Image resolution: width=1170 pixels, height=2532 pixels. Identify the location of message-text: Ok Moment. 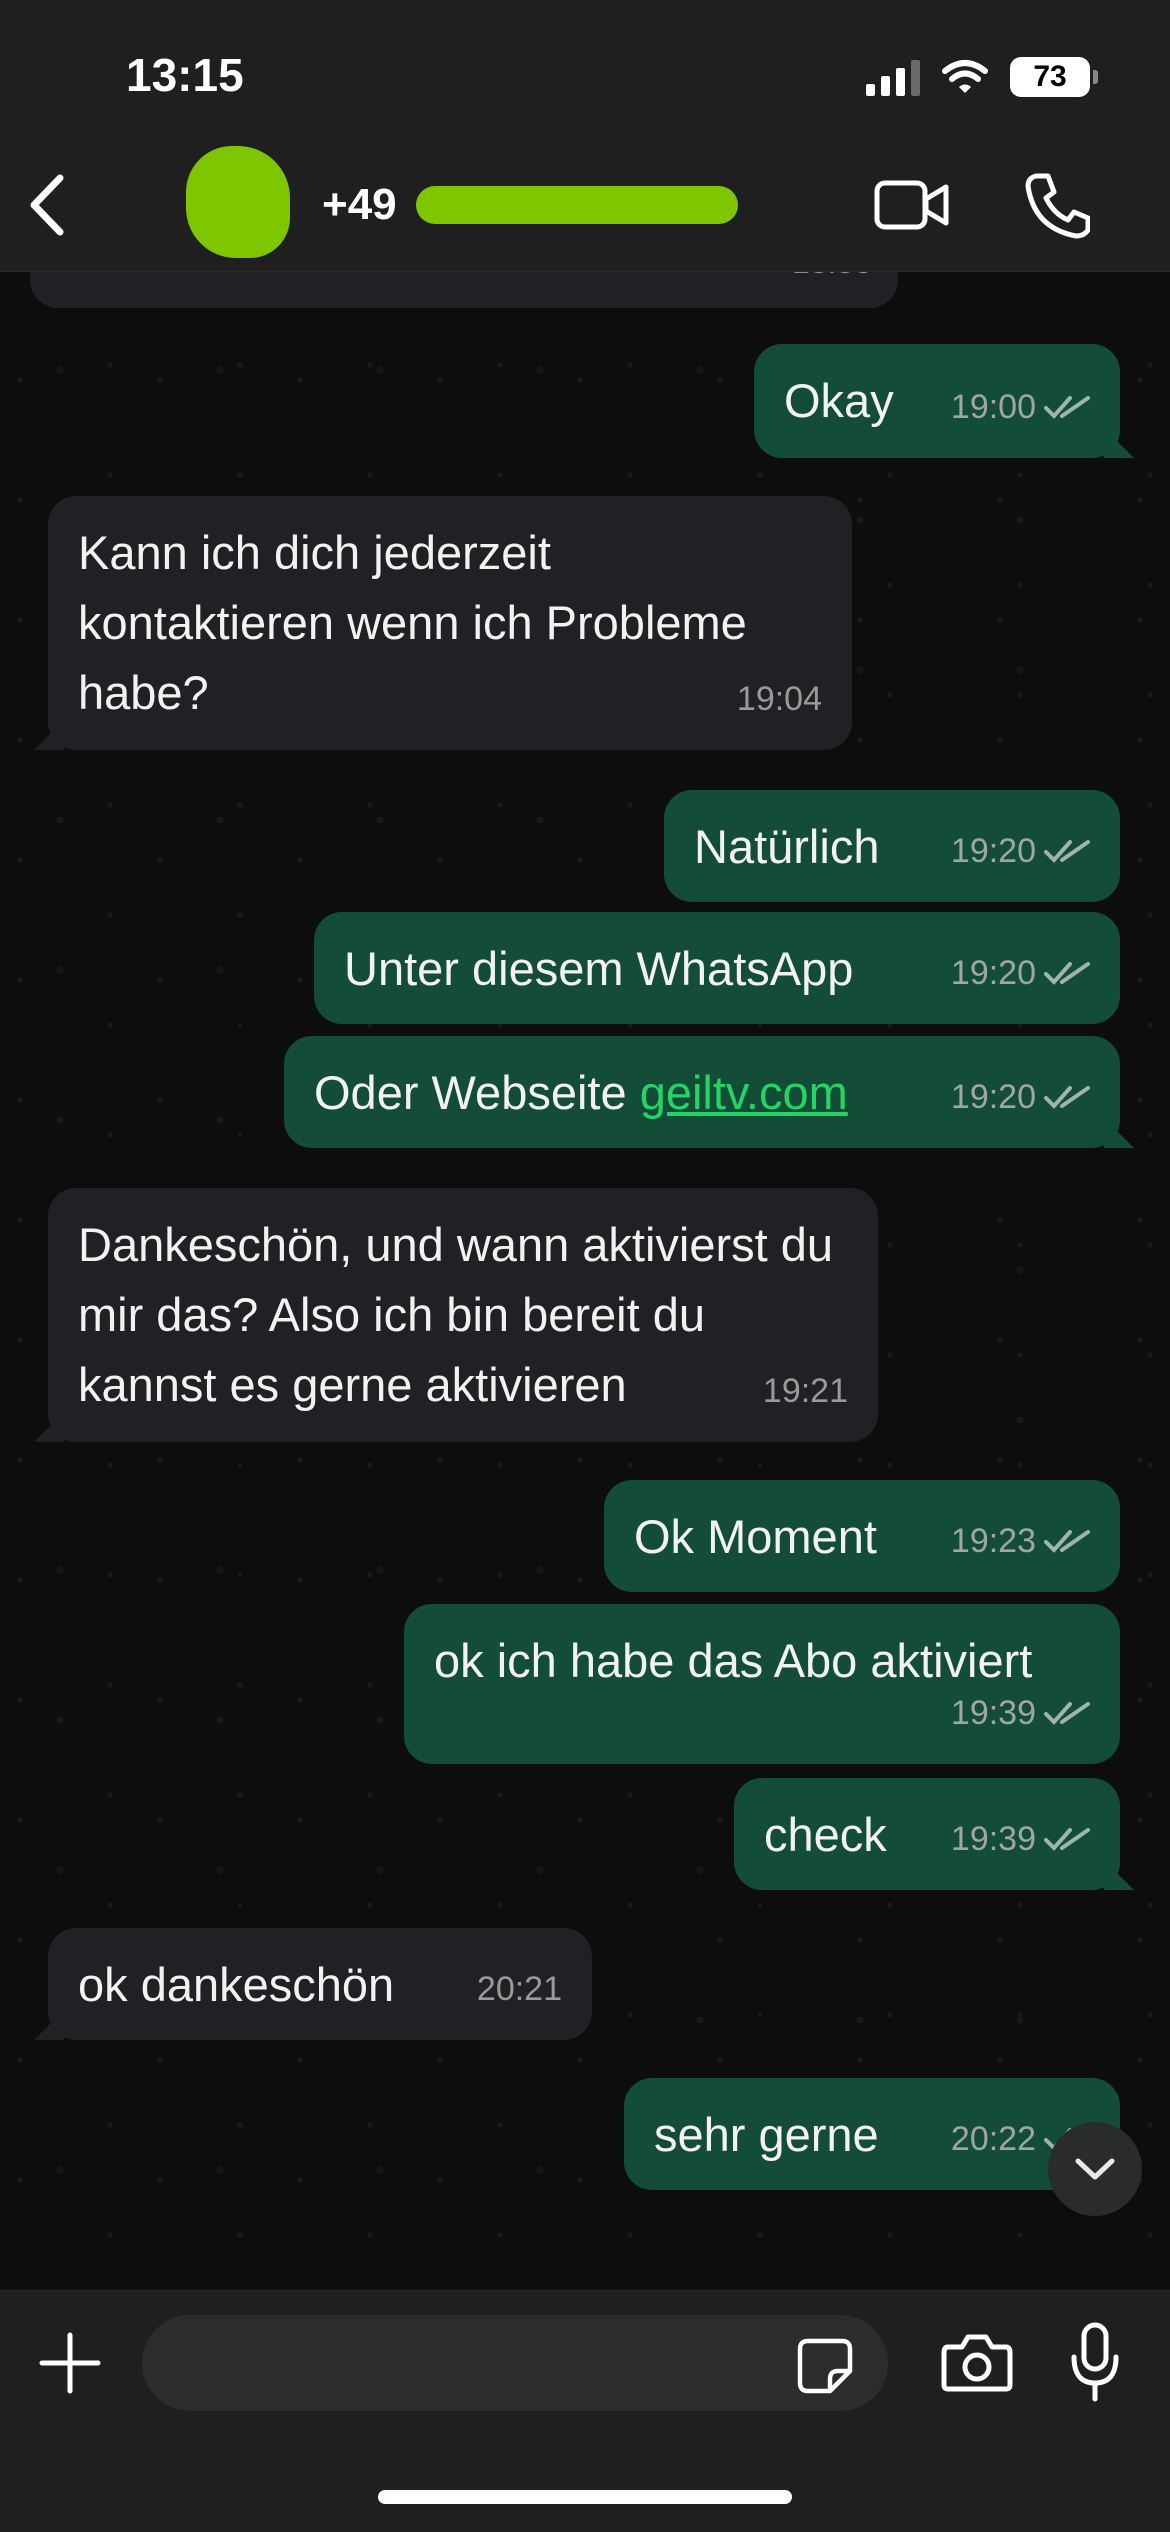
(755, 1536).